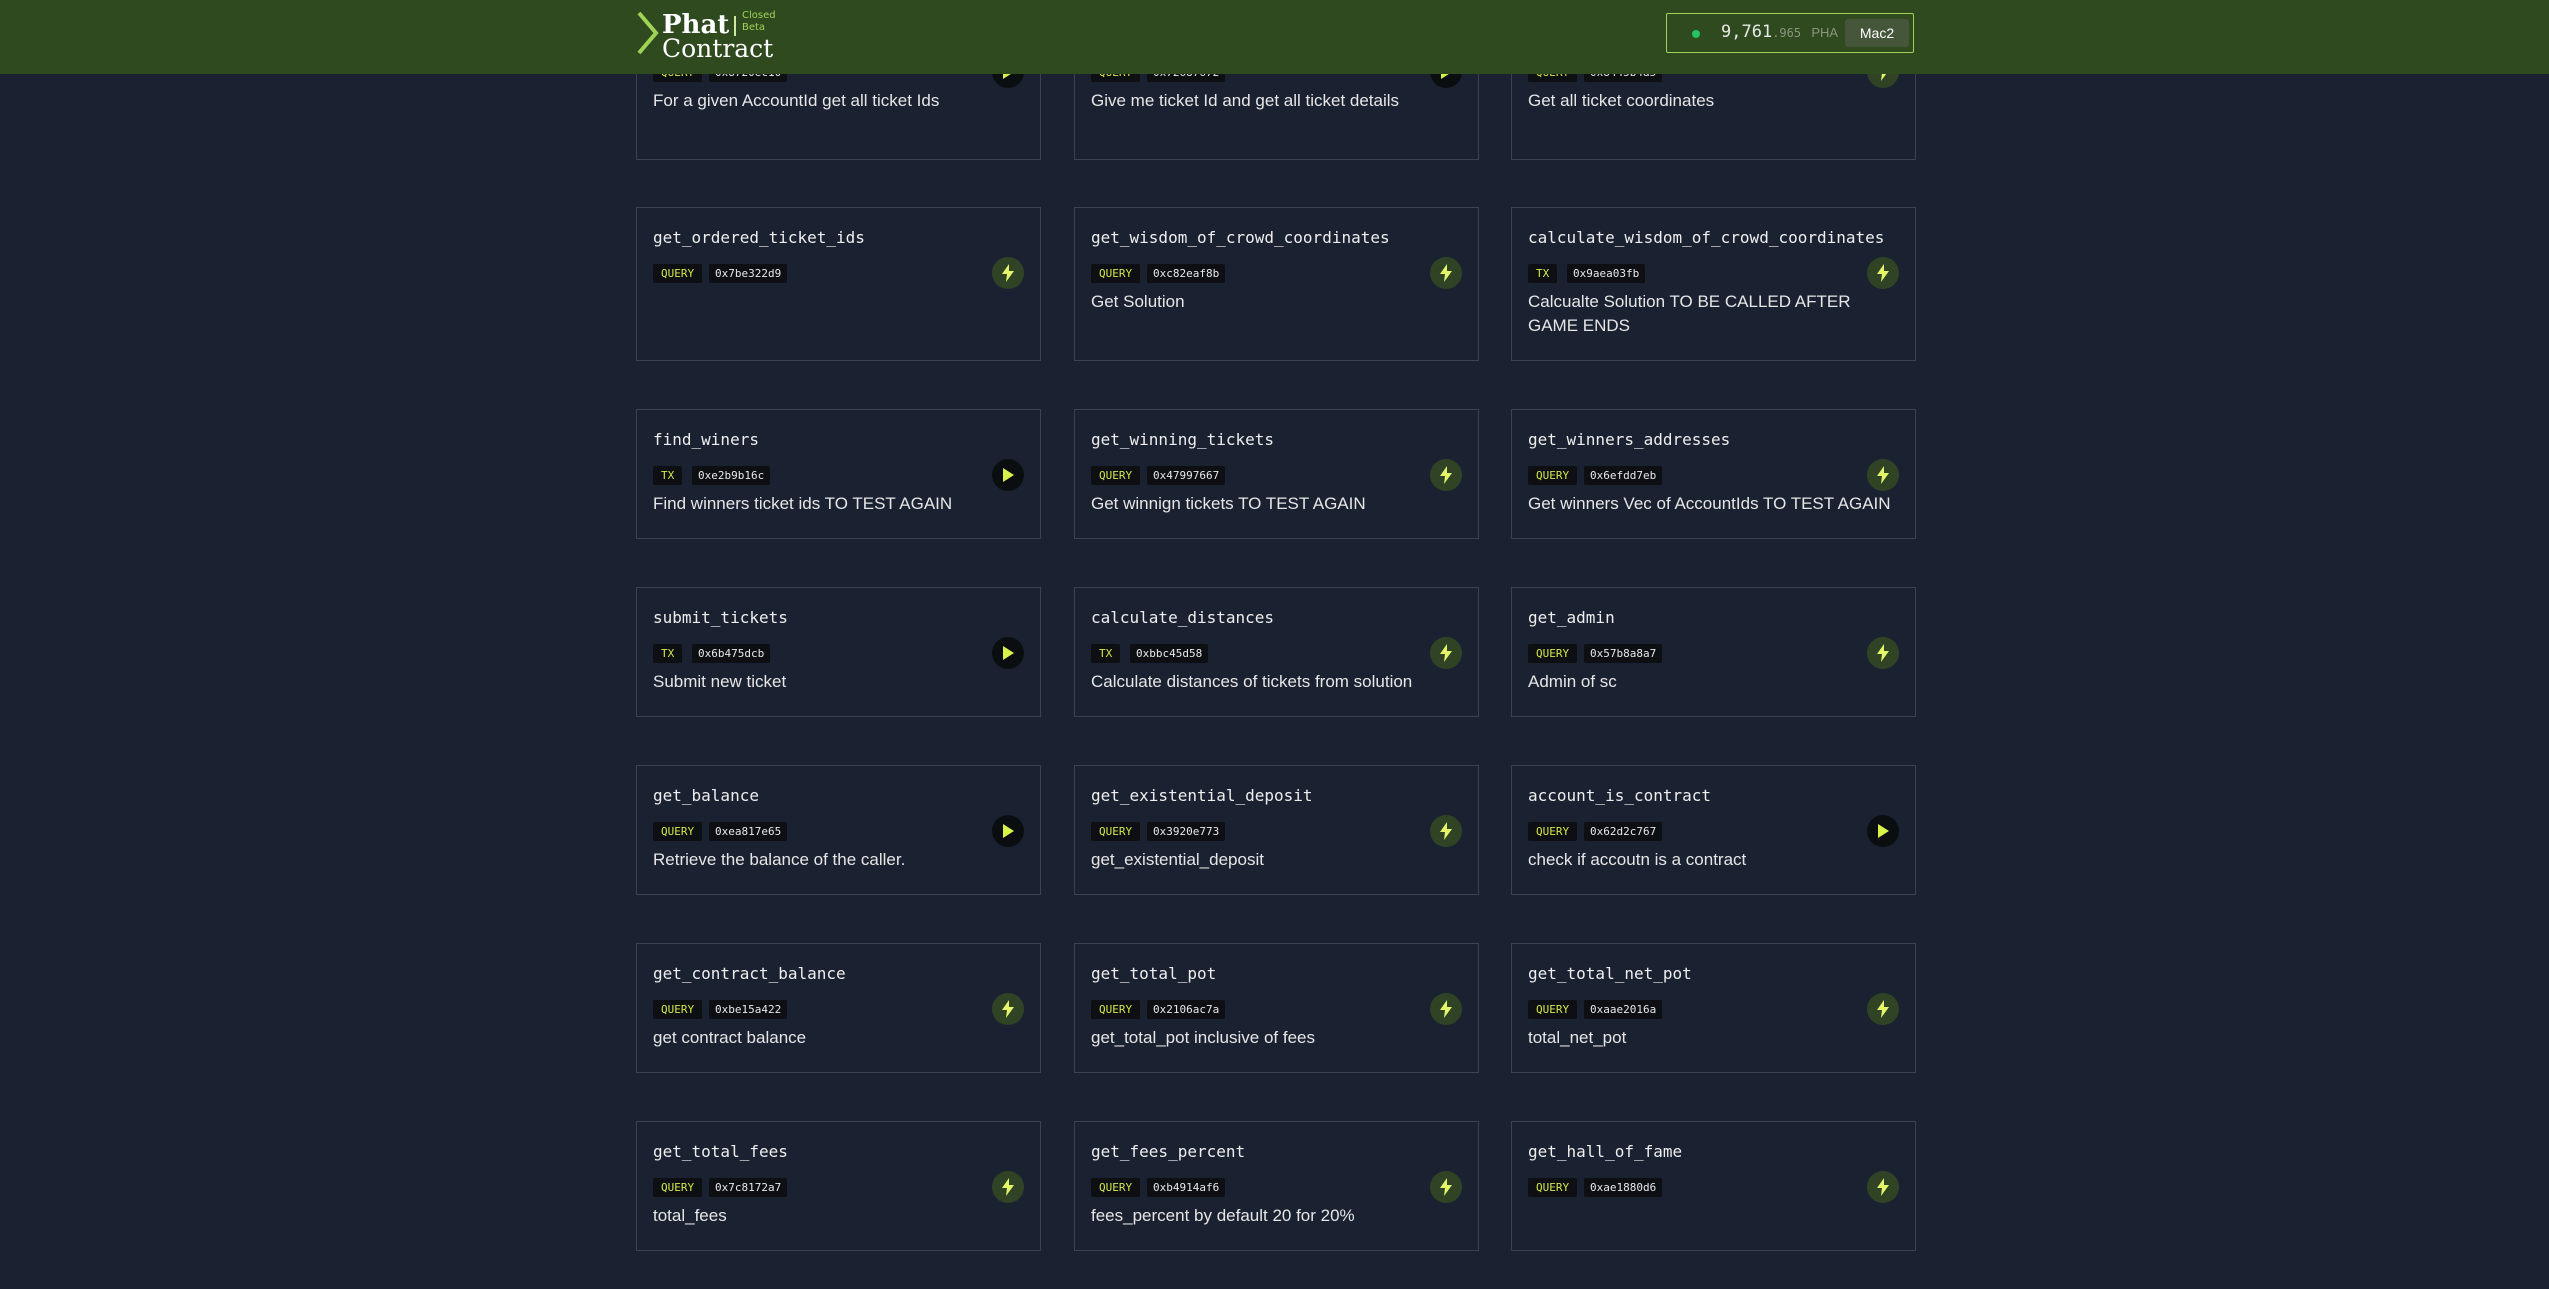 Image resolution: width=2549 pixels, height=1289 pixels. I want to click on method-name: get_wisdom_of_crowd_coordinates, so click(1240, 237).